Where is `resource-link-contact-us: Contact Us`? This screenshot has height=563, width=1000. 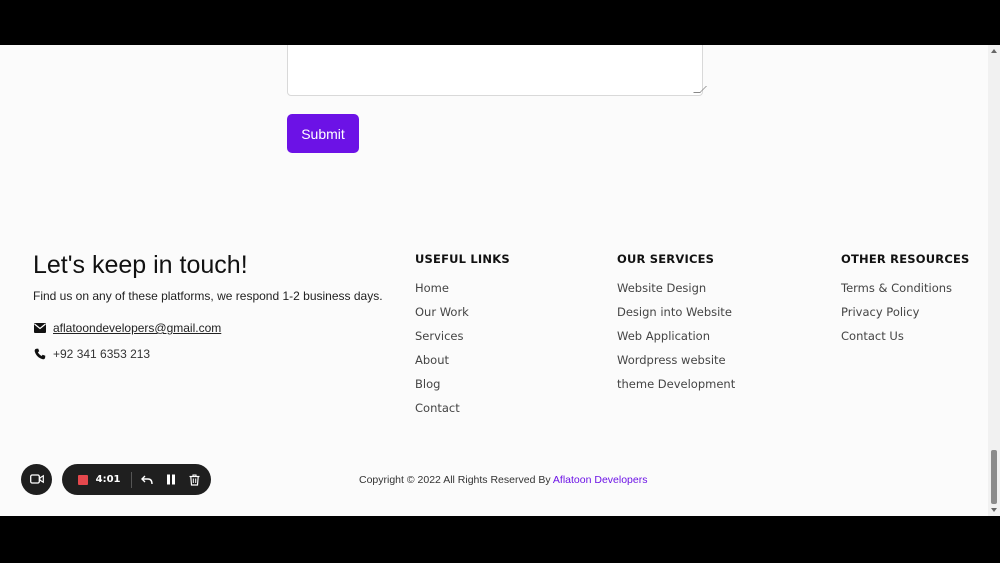
resource-link-contact-us: Contact Us is located at coordinates (905, 341).